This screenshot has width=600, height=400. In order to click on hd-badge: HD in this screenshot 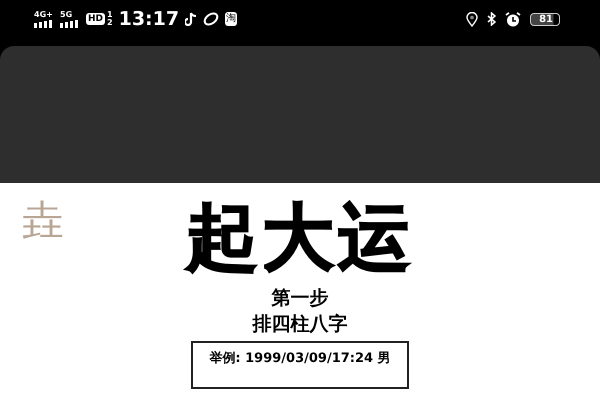, I will do `click(96, 19)`.